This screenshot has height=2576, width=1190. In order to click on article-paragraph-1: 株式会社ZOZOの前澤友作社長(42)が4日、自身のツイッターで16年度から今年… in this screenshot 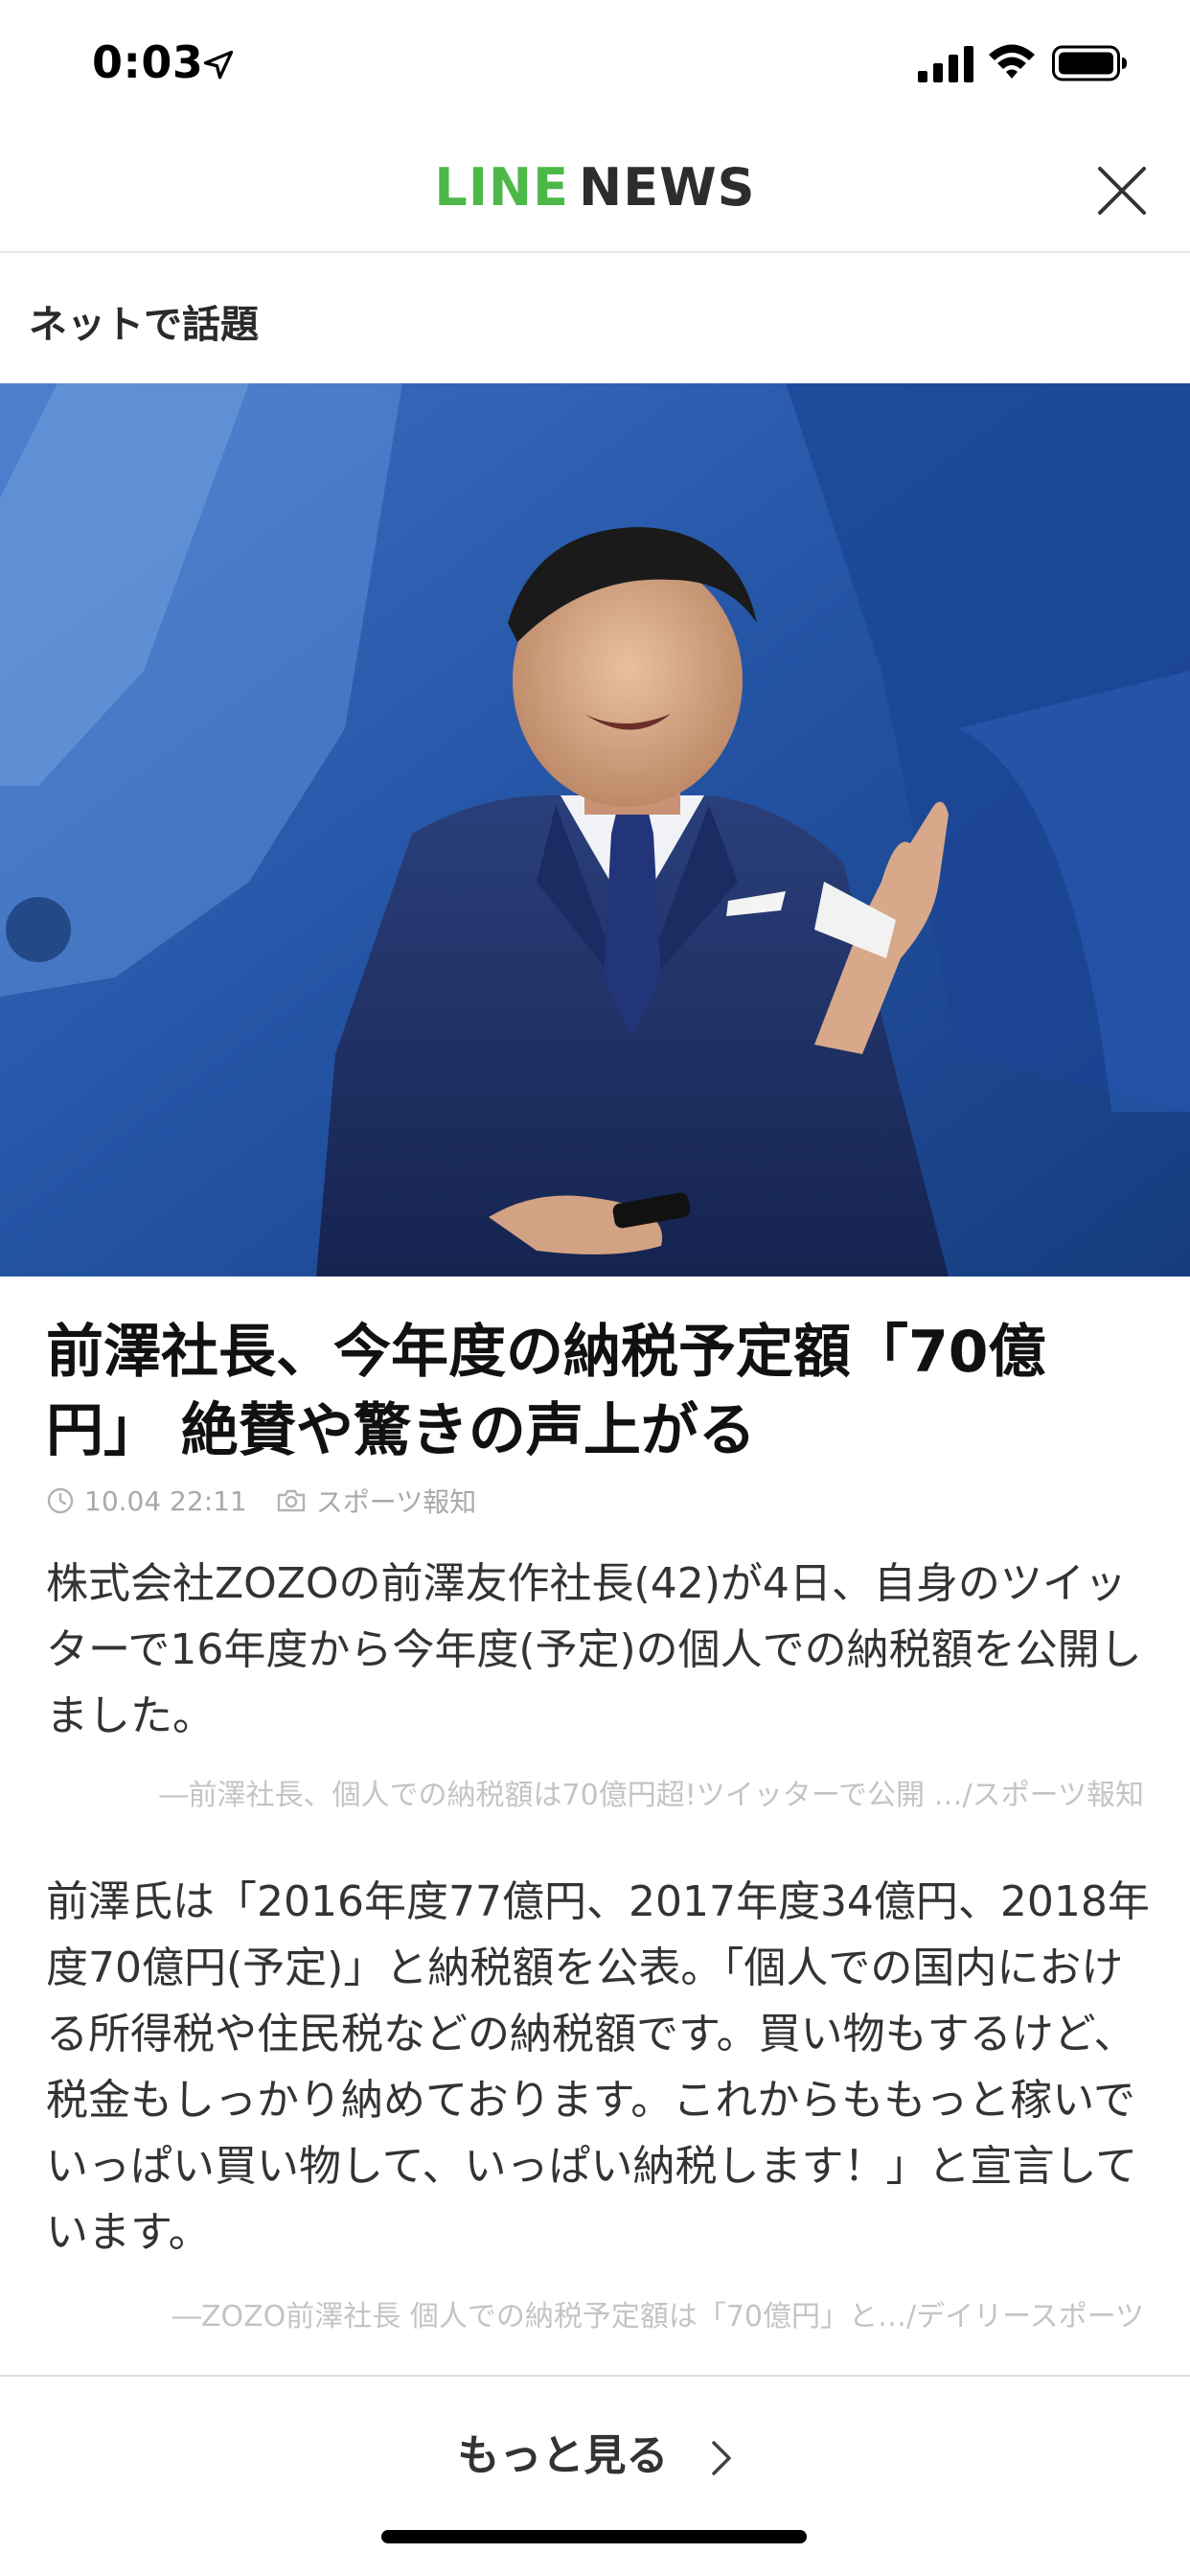, I will do `click(594, 1649)`.